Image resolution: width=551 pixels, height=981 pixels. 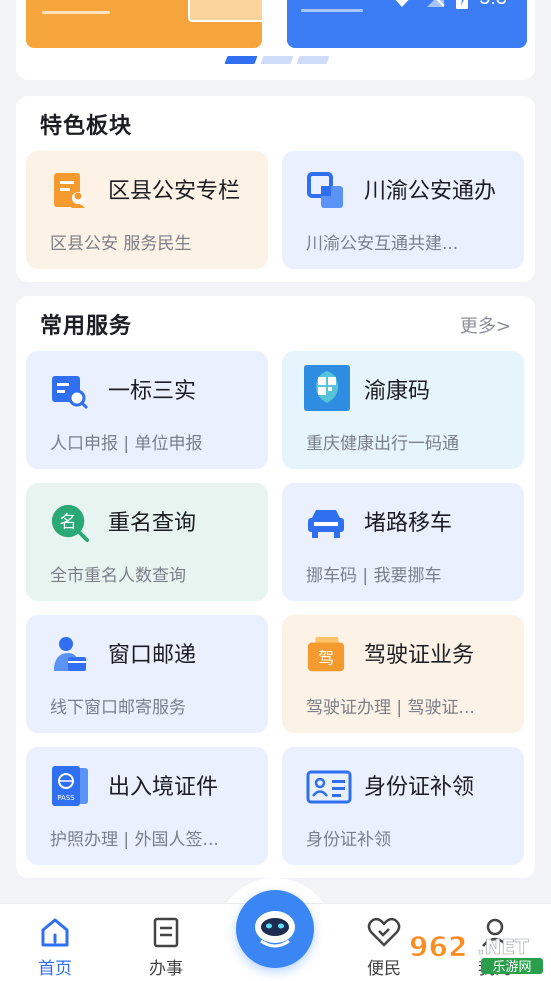 I want to click on tile-name: 一标三实, so click(x=152, y=391).